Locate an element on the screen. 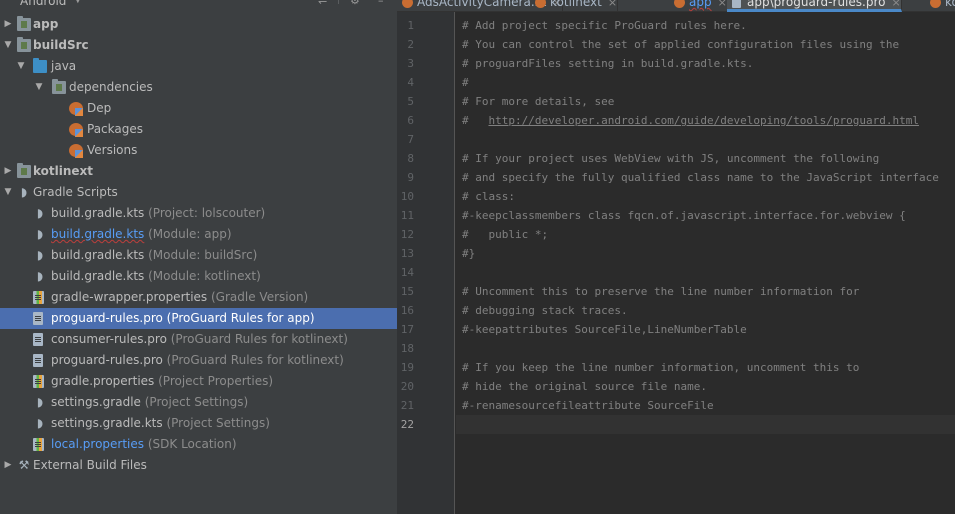 The width and height of the screenshot is (955, 514). editor-tab-label: AdsActivityCamera.kt is located at coordinates (482, 4).